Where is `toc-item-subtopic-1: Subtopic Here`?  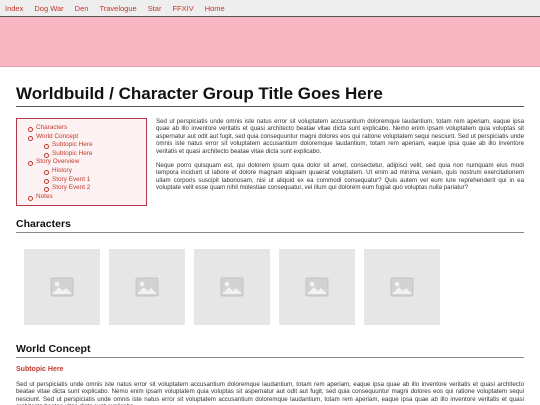
toc-item-subtopic-1: Subtopic Here is located at coordinates (93, 145).